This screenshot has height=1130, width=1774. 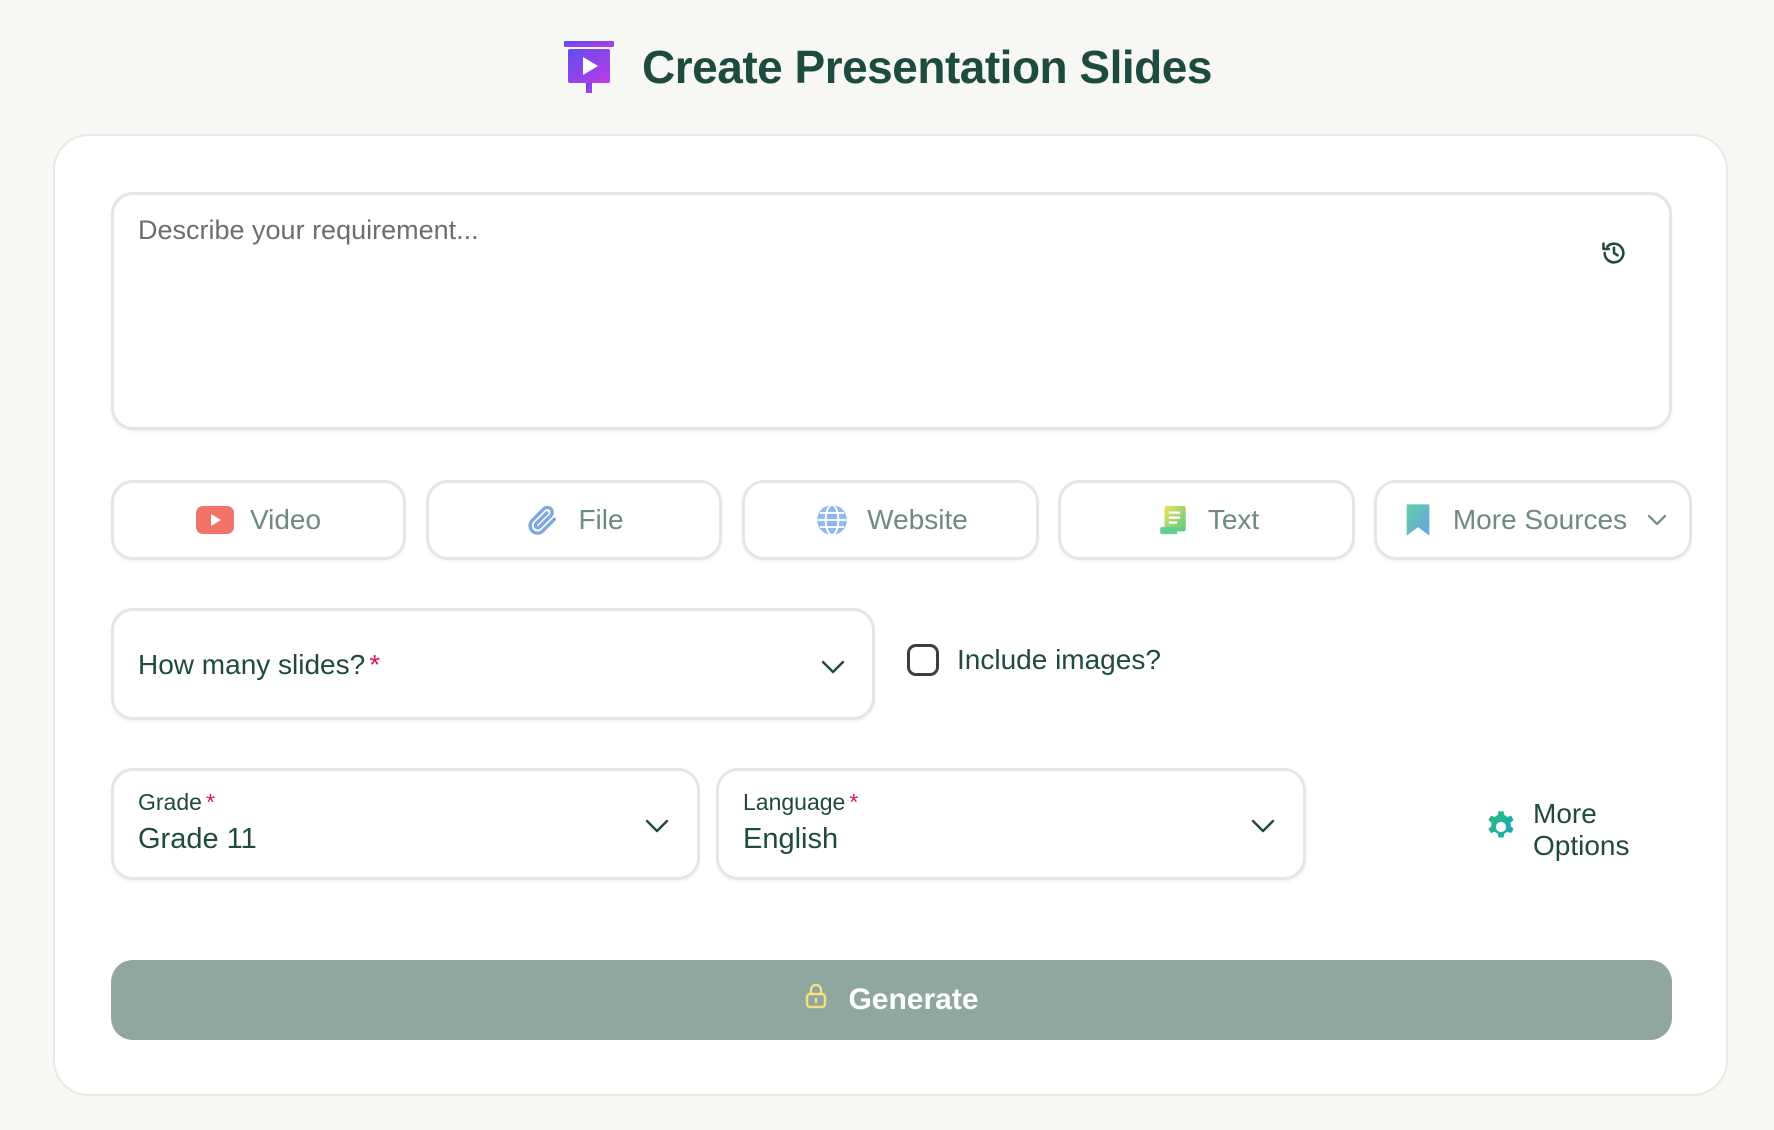 I want to click on text-document-icon, so click(x=1173, y=520).